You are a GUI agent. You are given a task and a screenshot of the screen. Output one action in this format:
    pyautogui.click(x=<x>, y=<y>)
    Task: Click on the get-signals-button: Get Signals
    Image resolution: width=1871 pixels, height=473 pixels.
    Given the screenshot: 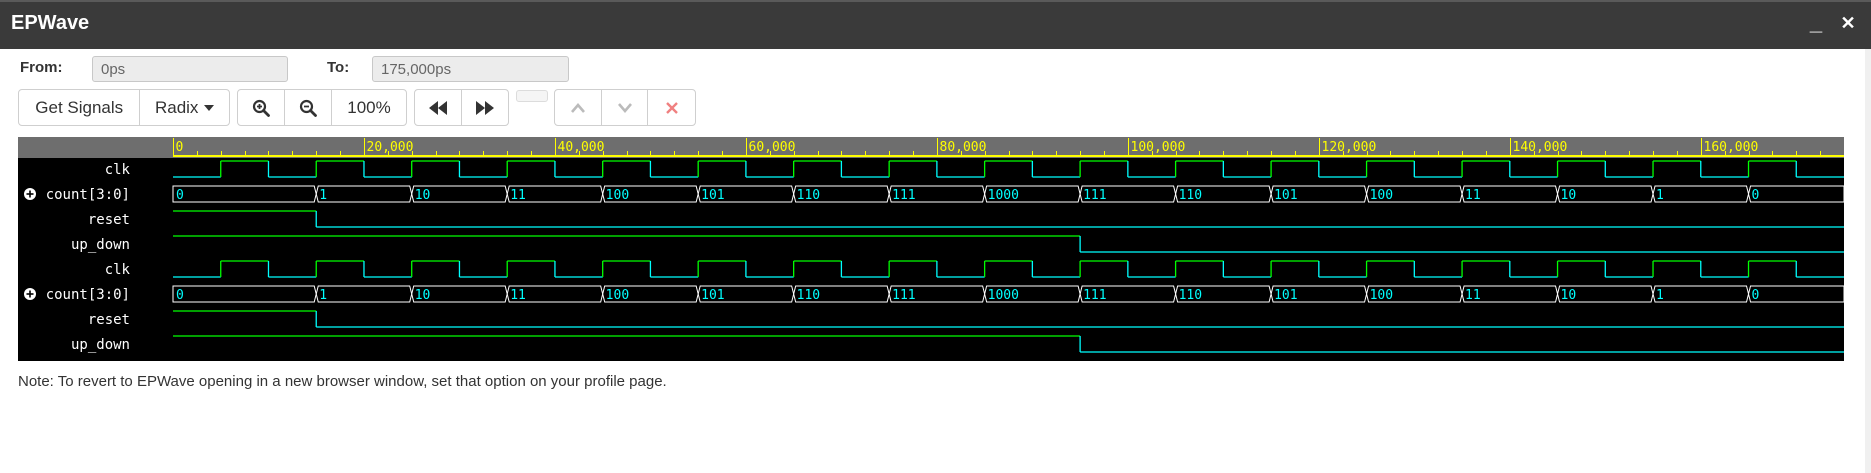 What is the action you would take?
    pyautogui.click(x=80, y=107)
    